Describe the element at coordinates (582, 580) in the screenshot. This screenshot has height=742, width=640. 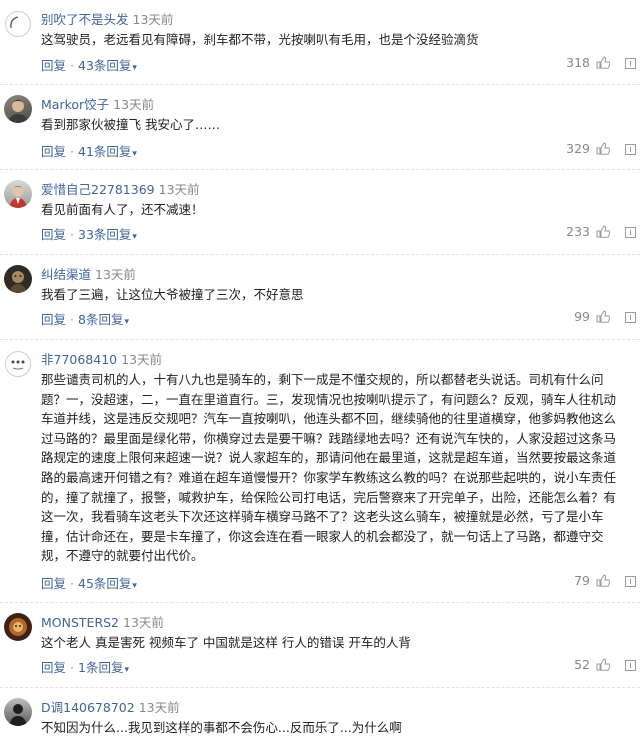
I see `like-count: 79` at that location.